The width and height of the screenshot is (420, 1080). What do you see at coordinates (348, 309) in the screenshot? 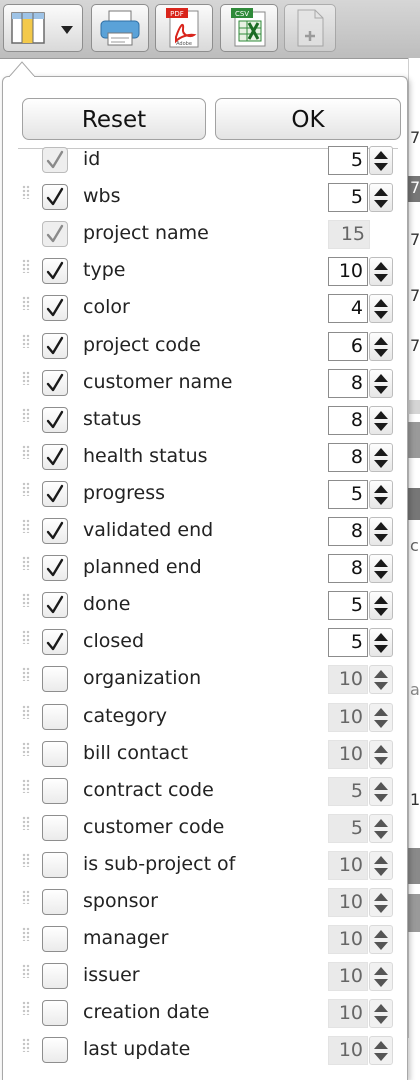
I see `column-width-input: 4` at bounding box center [348, 309].